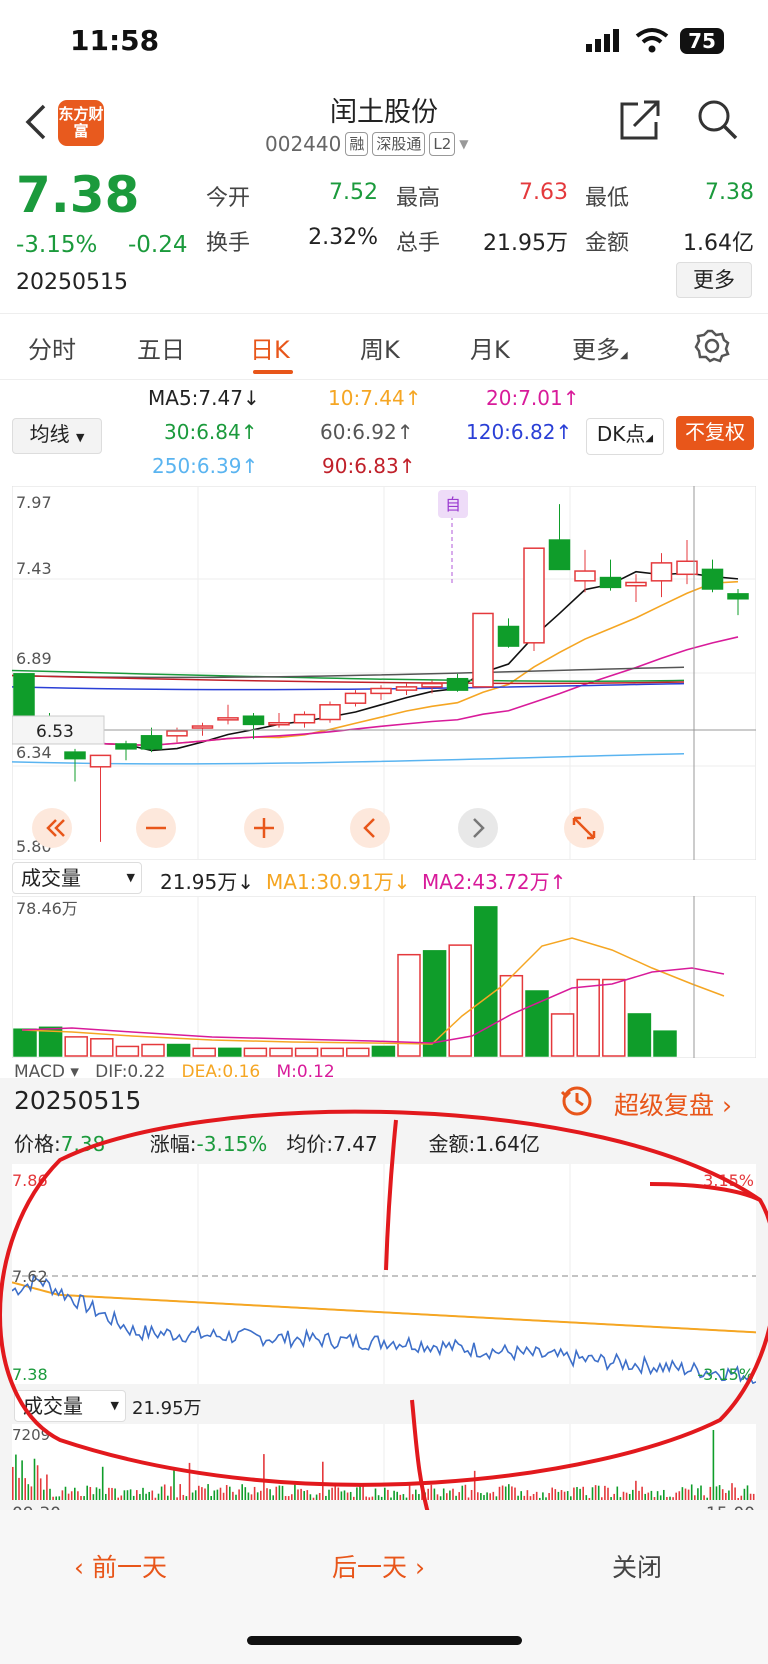  I want to click on last-price: 7.38, so click(78, 195).